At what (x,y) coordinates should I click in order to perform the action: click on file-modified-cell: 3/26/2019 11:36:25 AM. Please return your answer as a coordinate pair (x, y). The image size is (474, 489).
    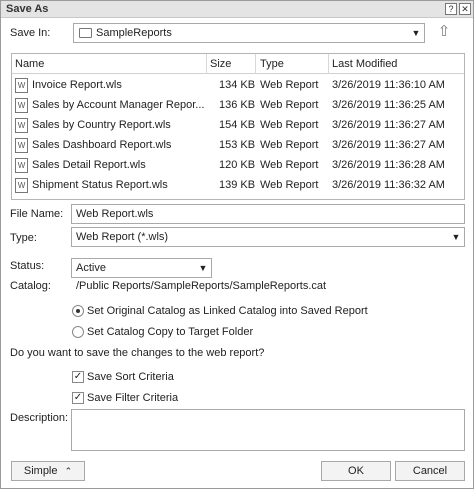
    Looking at the image, I should click on (388, 105).